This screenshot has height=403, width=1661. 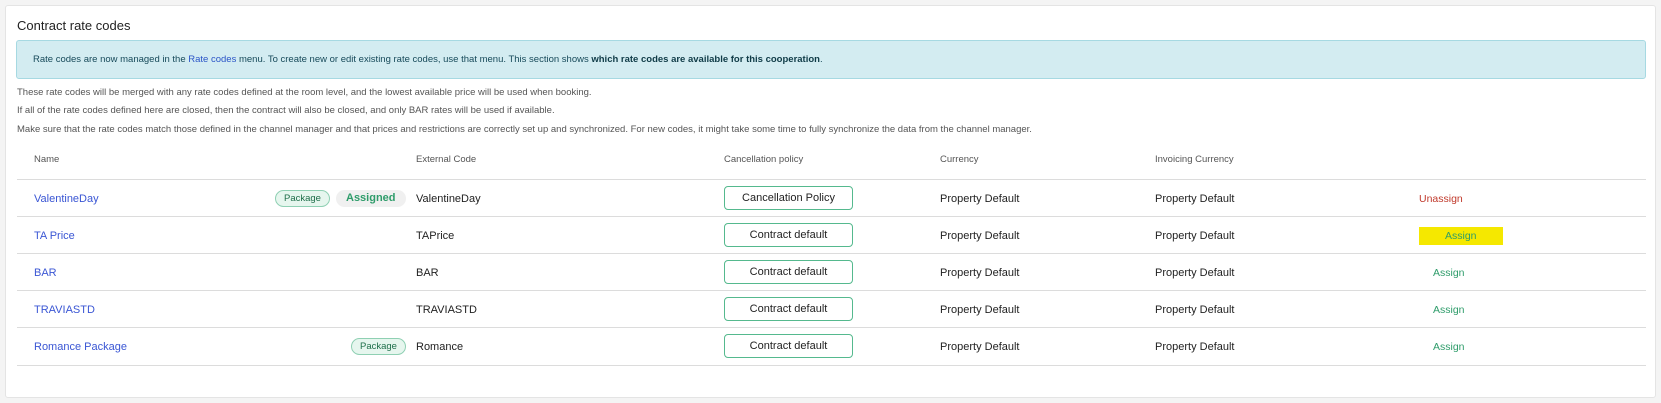 I want to click on header-external-code: External Code, so click(x=446, y=159).